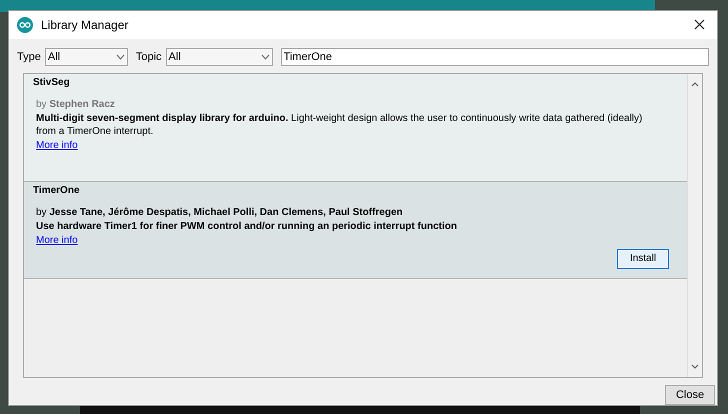 This screenshot has width=728, height=414. Describe the element at coordinates (75, 105) in the screenshot. I see `library-authors: by Stephen Racz` at that location.